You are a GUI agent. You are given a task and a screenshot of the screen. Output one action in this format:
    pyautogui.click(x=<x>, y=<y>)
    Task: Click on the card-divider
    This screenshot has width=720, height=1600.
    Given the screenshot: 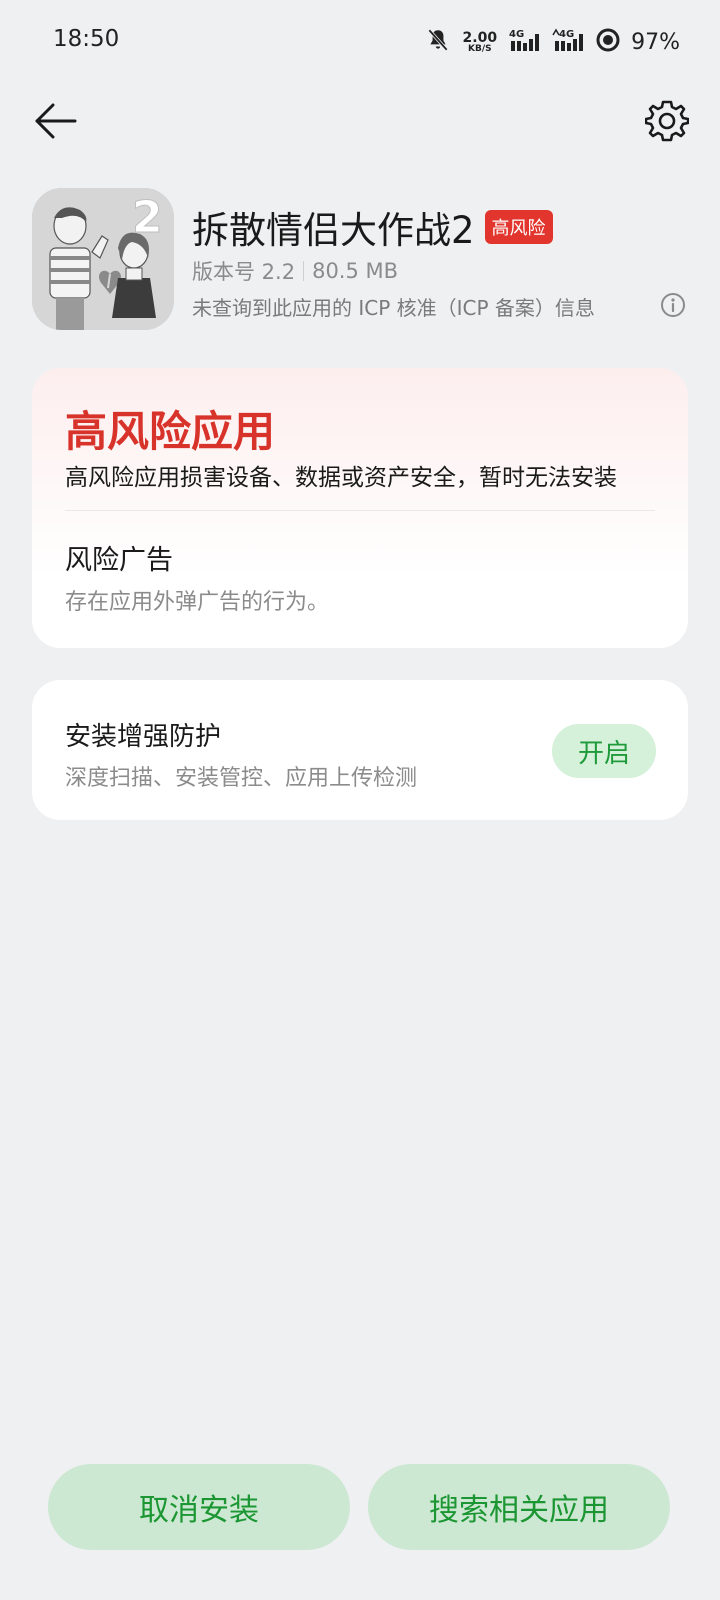 What is the action you would take?
    pyautogui.click(x=360, y=510)
    